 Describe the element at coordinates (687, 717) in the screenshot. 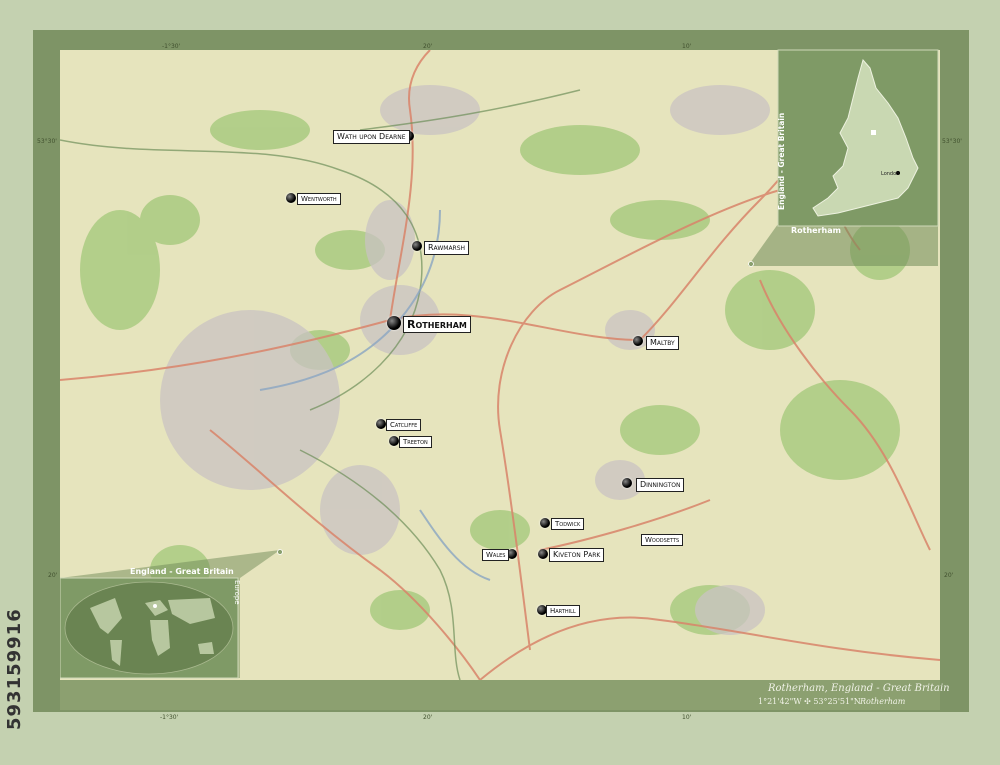

I see `lon-tick-bottom-right: 10'` at that location.